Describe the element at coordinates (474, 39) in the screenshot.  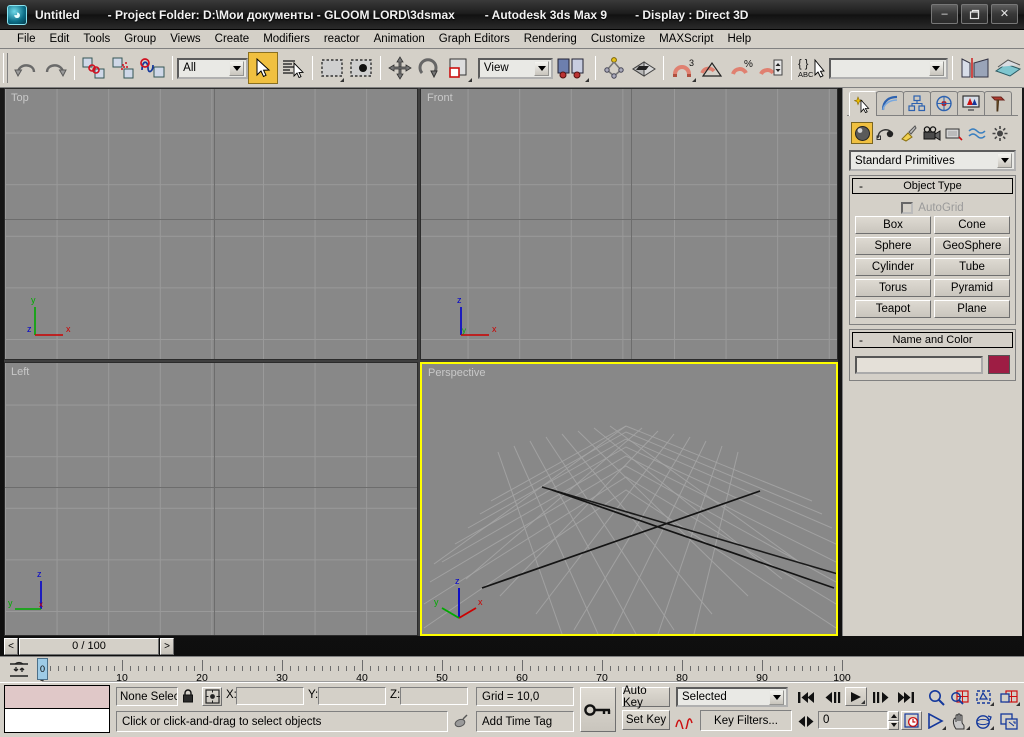
I see `menu-graph-editors: Graph Editors` at that location.